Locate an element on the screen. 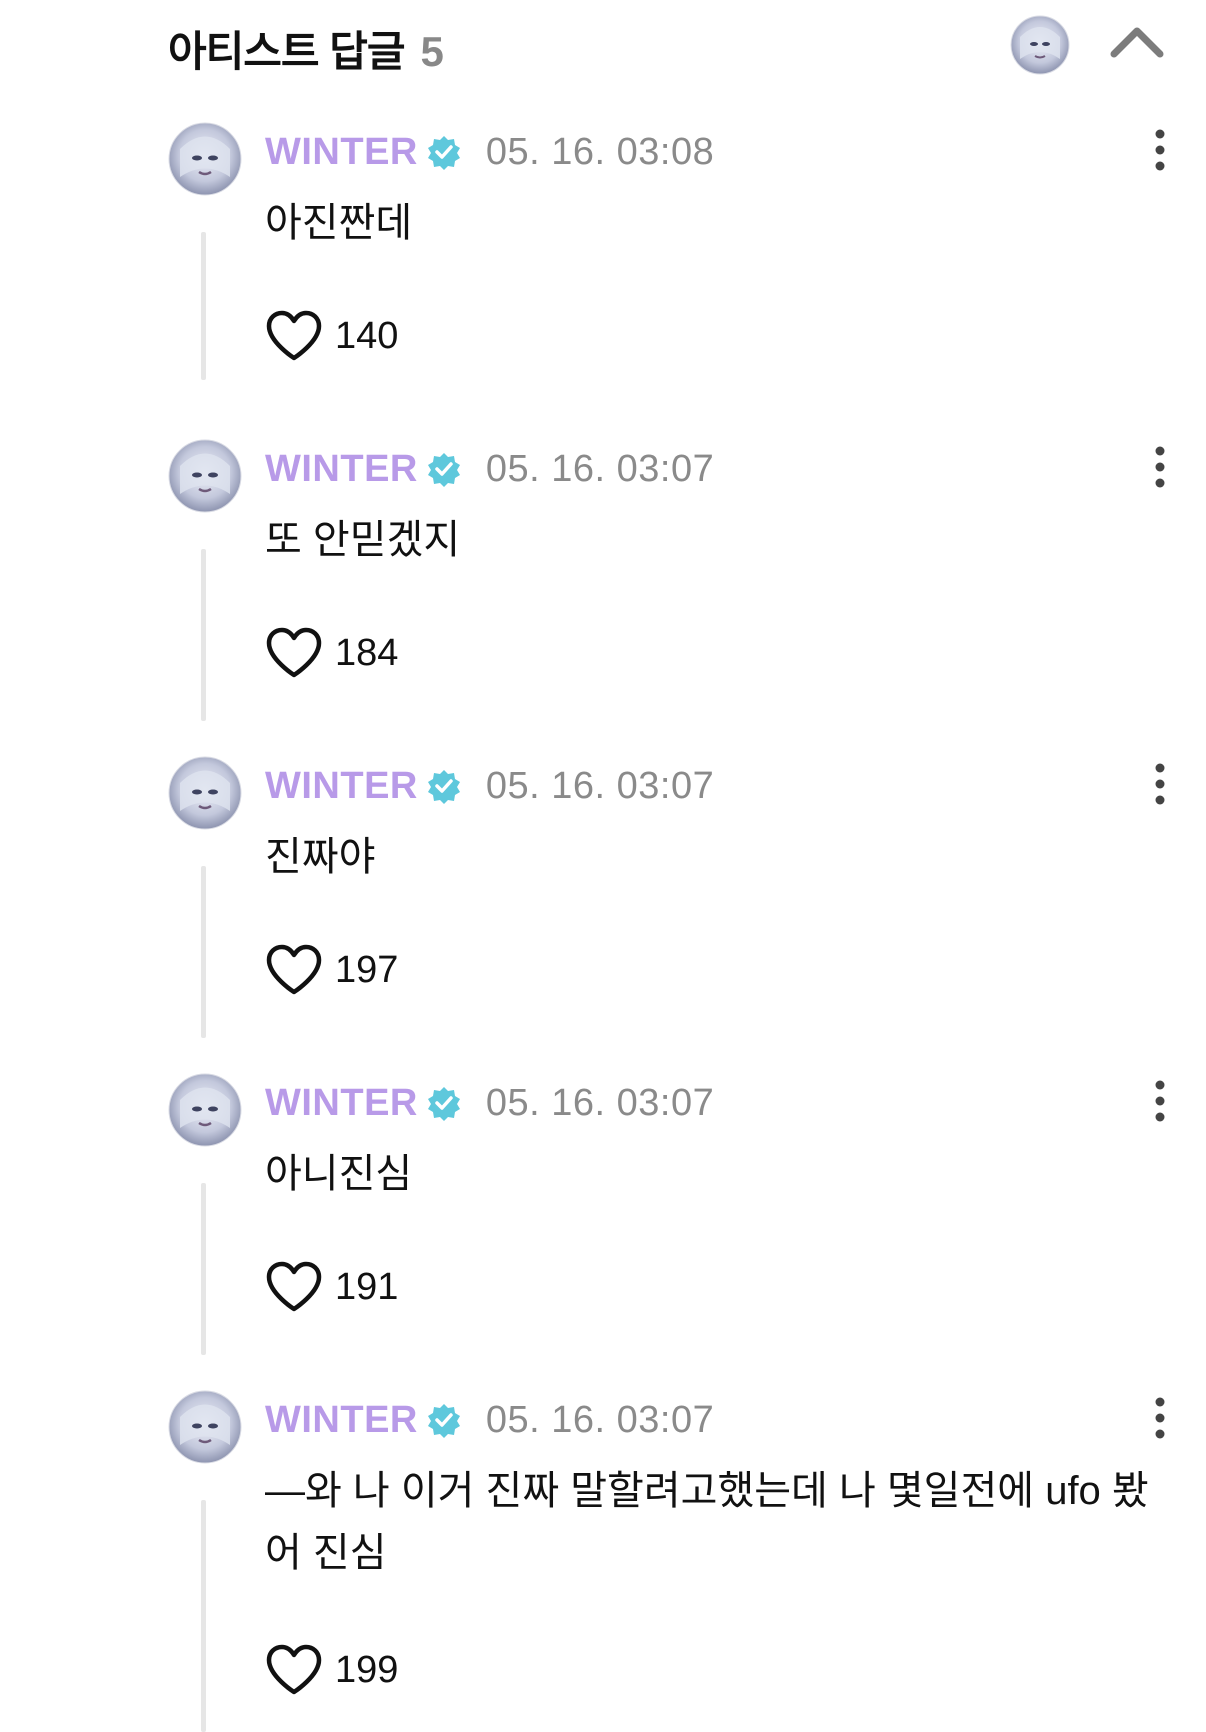 Image resolution: width=1206 pixels, height=1732 pixels. like-count: 184 is located at coordinates (367, 652).